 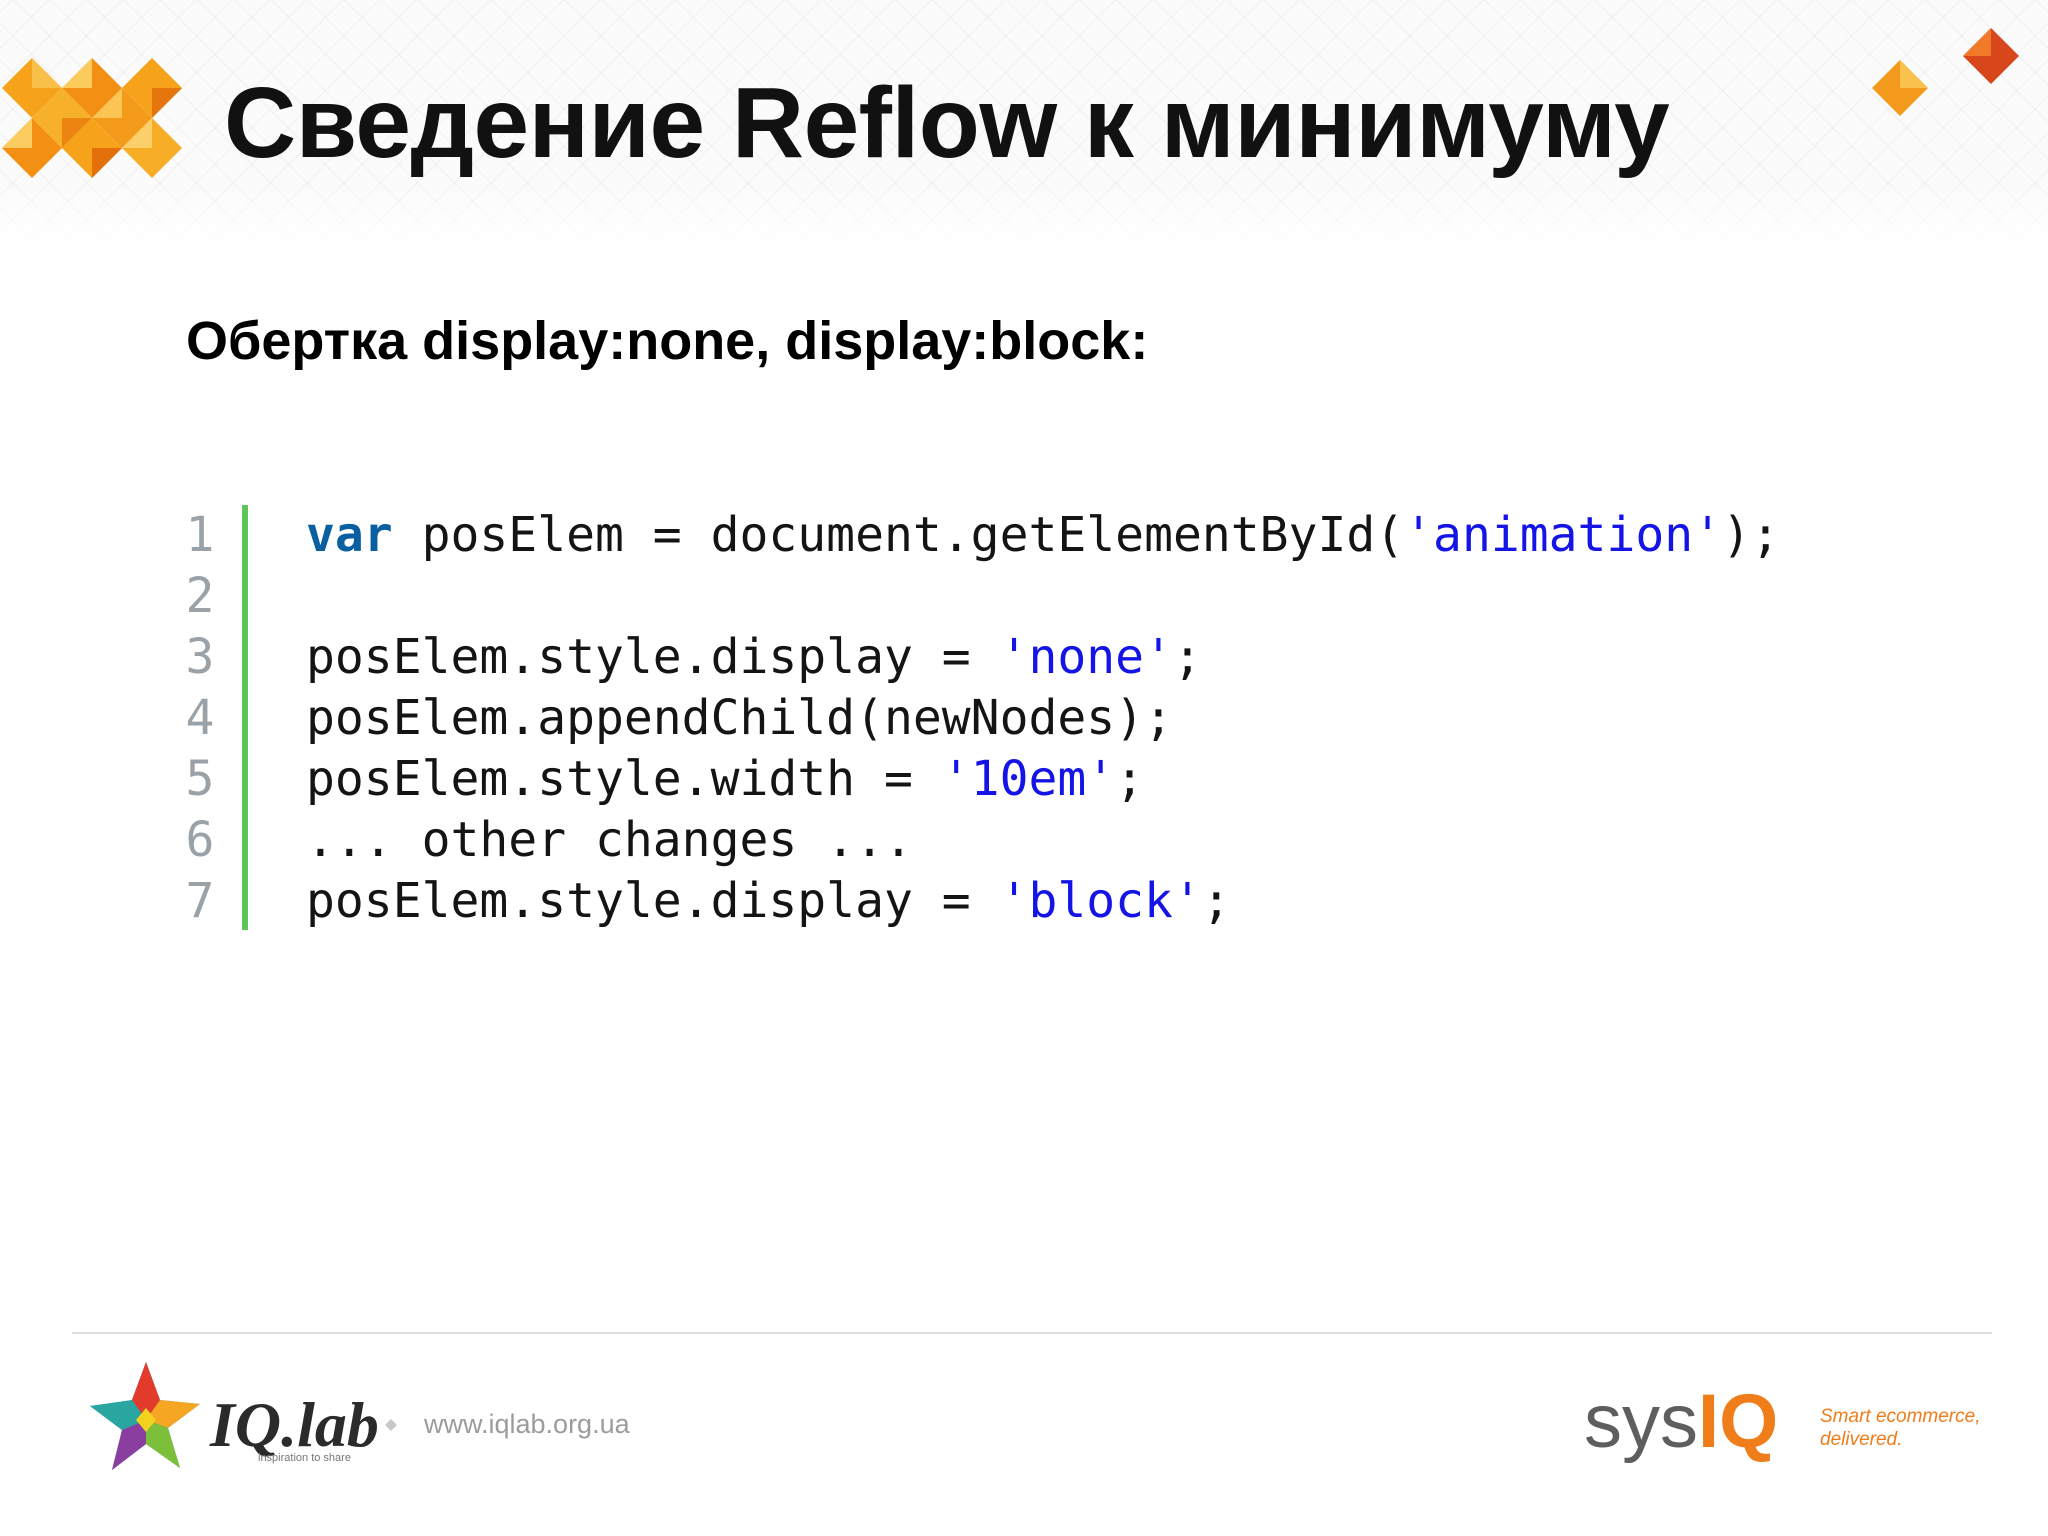 What do you see at coordinates (145, 1416) in the screenshot?
I see `iqlab-star-logo-icon` at bounding box center [145, 1416].